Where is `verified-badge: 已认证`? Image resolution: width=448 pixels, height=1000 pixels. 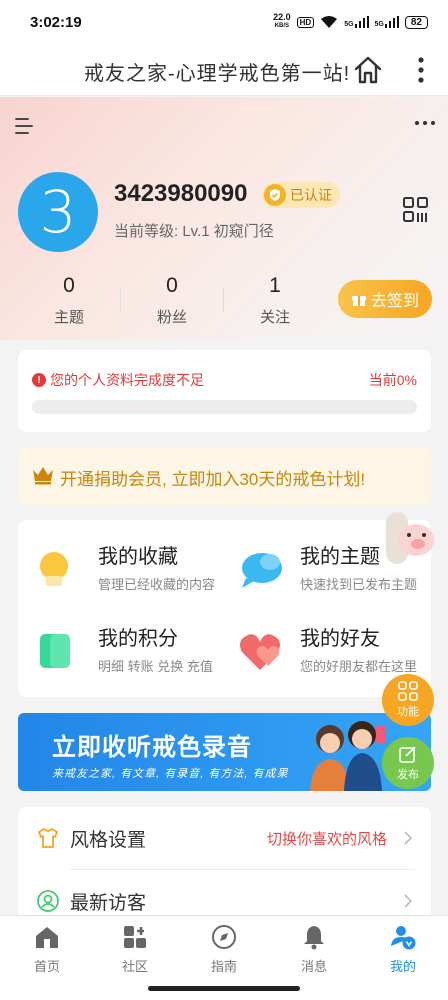 verified-badge: 已认证 is located at coordinates (301, 195).